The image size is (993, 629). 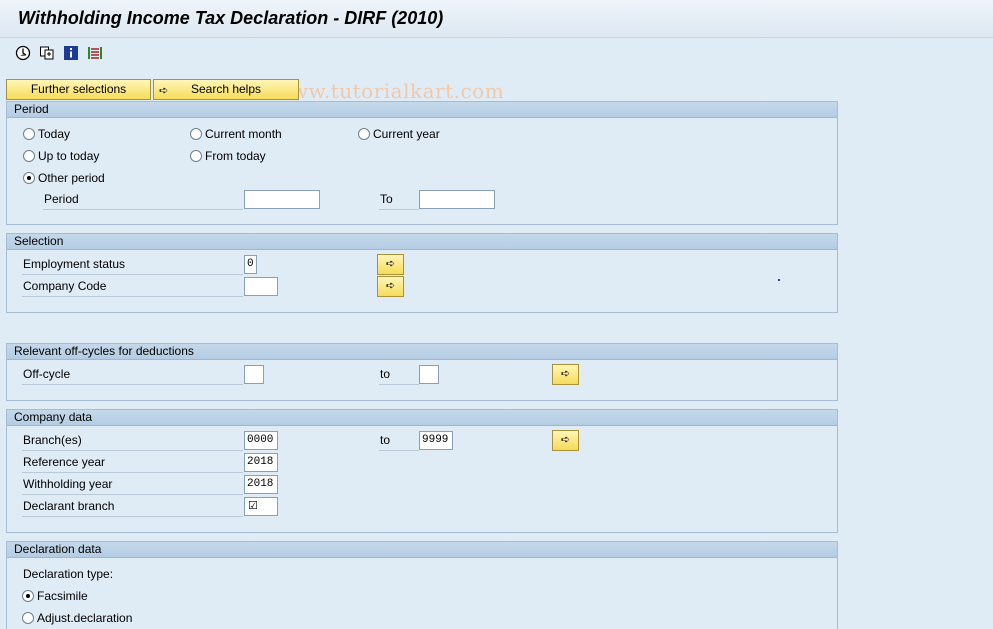 I want to click on radio-facsimile-label: Facsimile, so click(x=62, y=596).